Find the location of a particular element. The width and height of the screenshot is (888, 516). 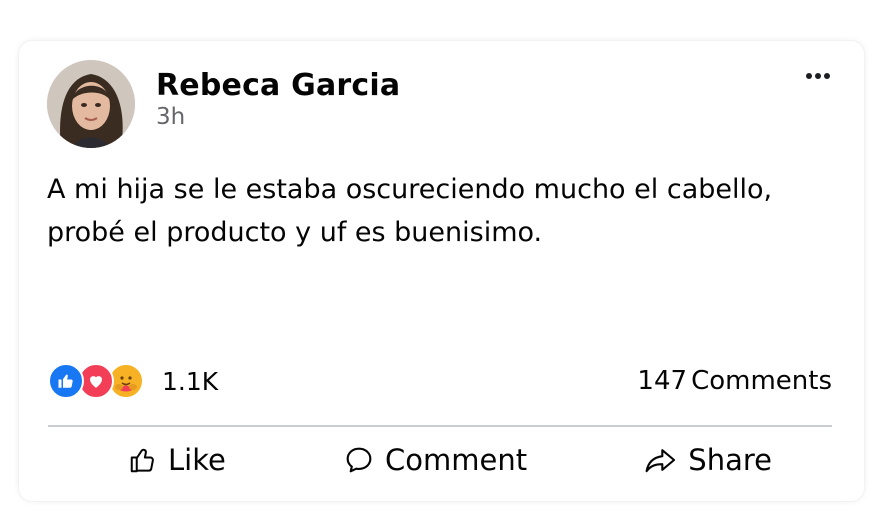

comment-icon is located at coordinates (359, 460).